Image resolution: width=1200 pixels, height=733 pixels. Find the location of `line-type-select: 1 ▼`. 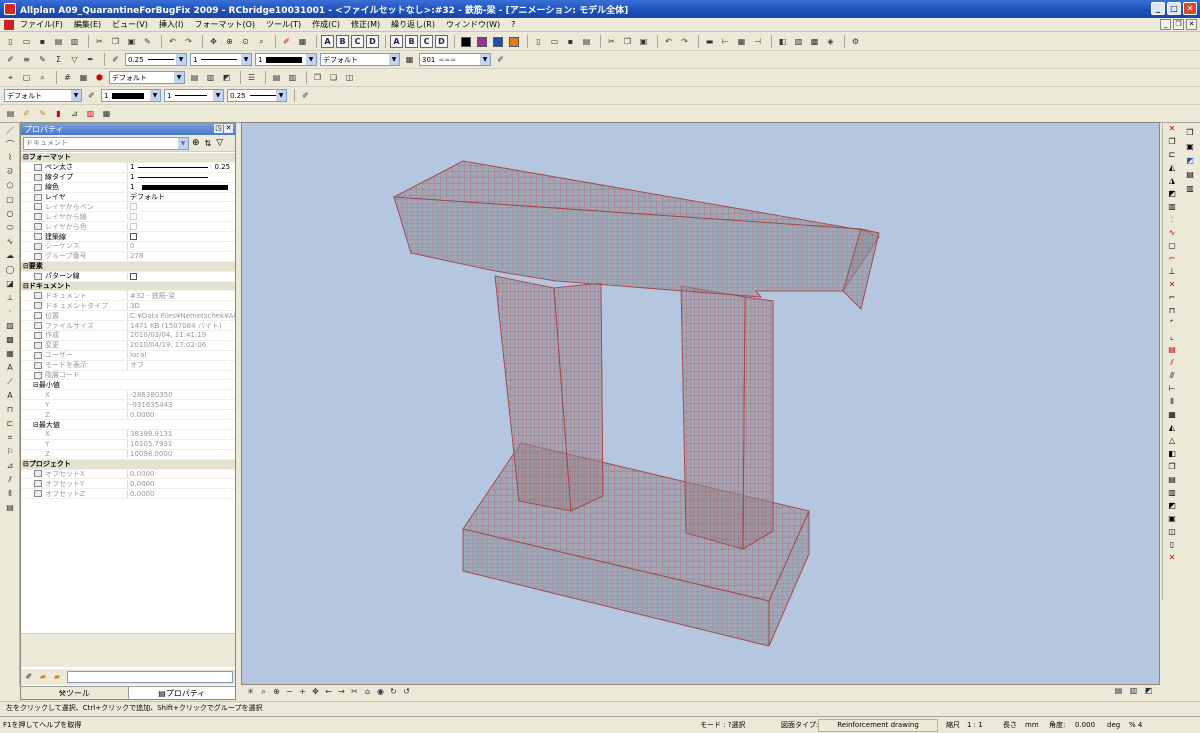

line-type-select: 1 ▼ is located at coordinates (221, 59).